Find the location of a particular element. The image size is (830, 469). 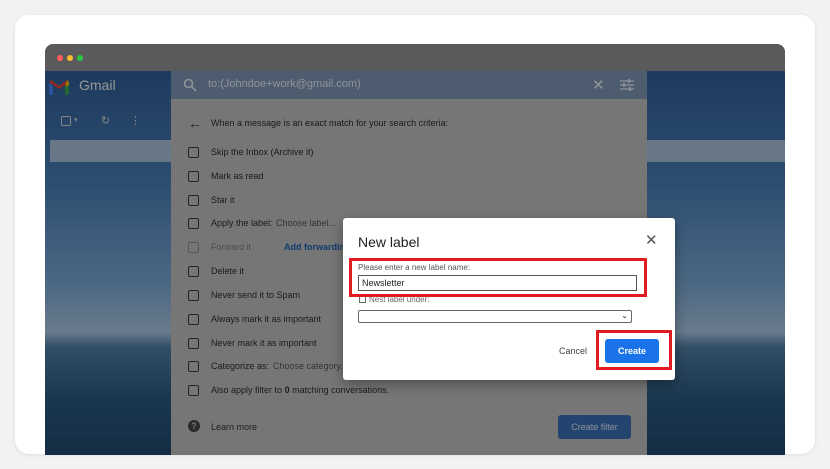

cancel-button: Cancel is located at coordinates (573, 351).